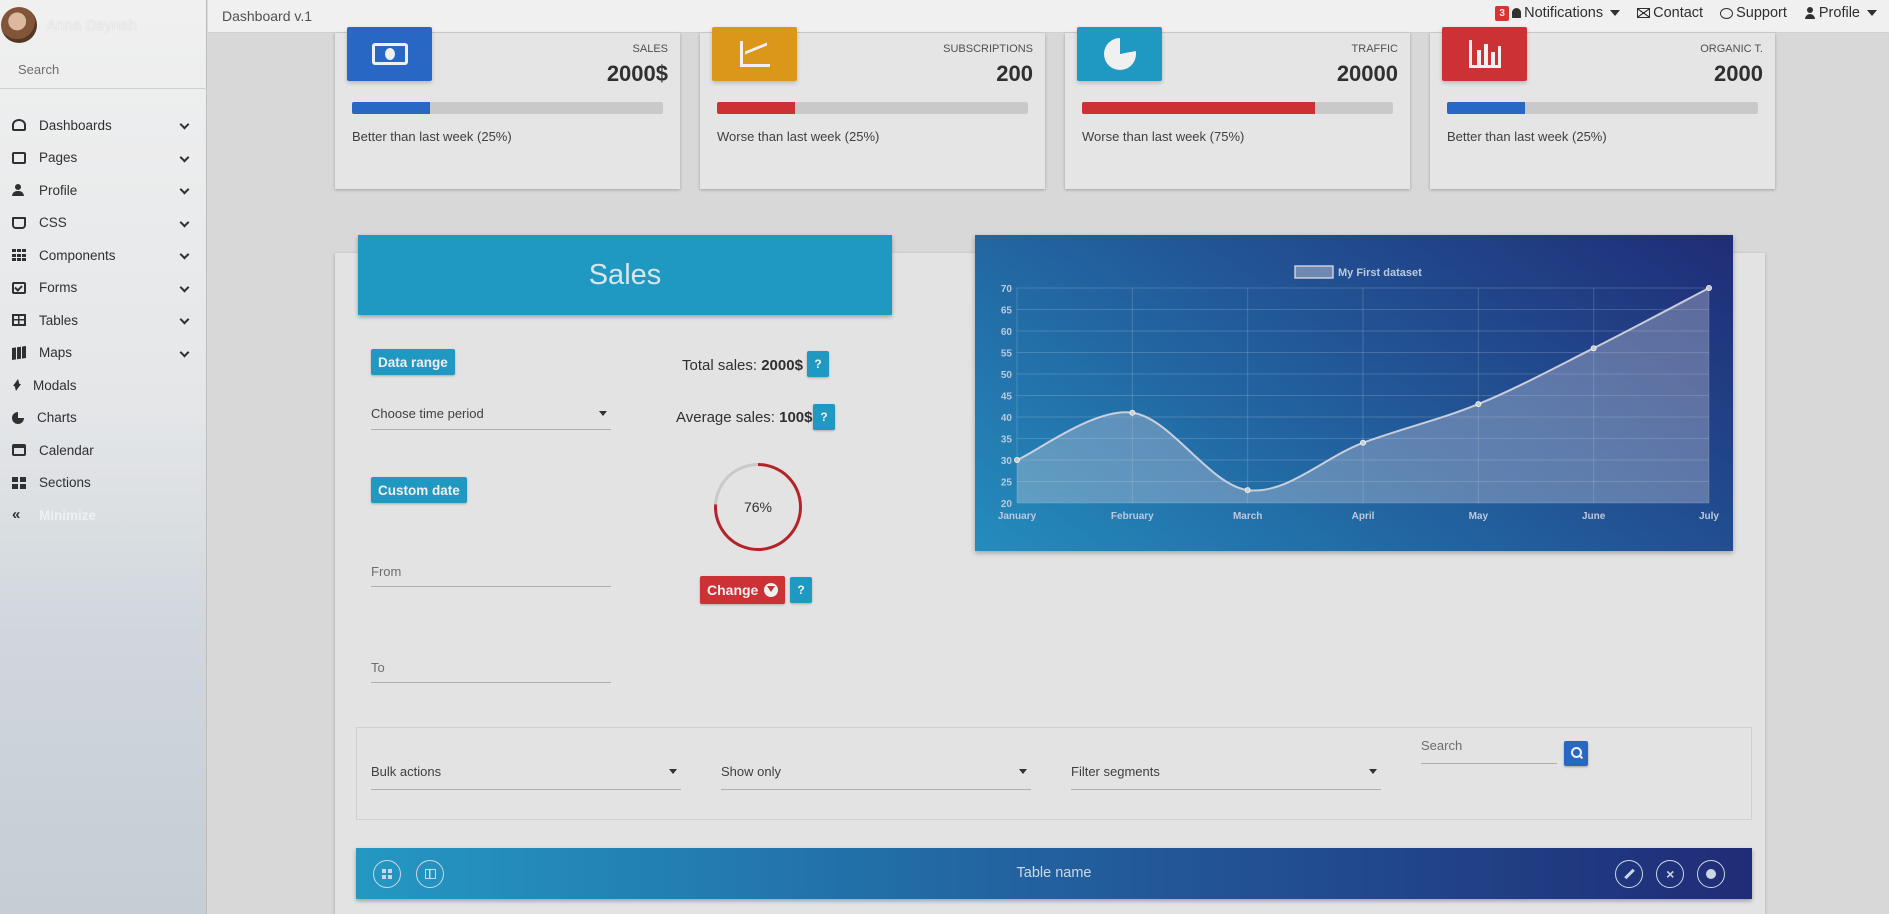  Describe the element at coordinates (801, 590) in the screenshot. I see `change-help-button: ?` at that location.